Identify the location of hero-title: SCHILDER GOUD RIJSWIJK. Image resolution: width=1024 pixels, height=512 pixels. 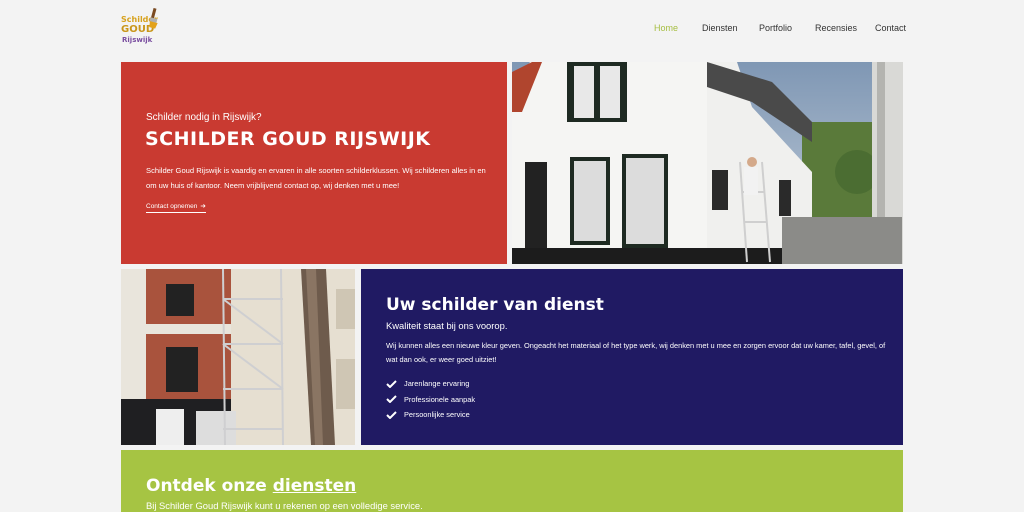
(288, 139).